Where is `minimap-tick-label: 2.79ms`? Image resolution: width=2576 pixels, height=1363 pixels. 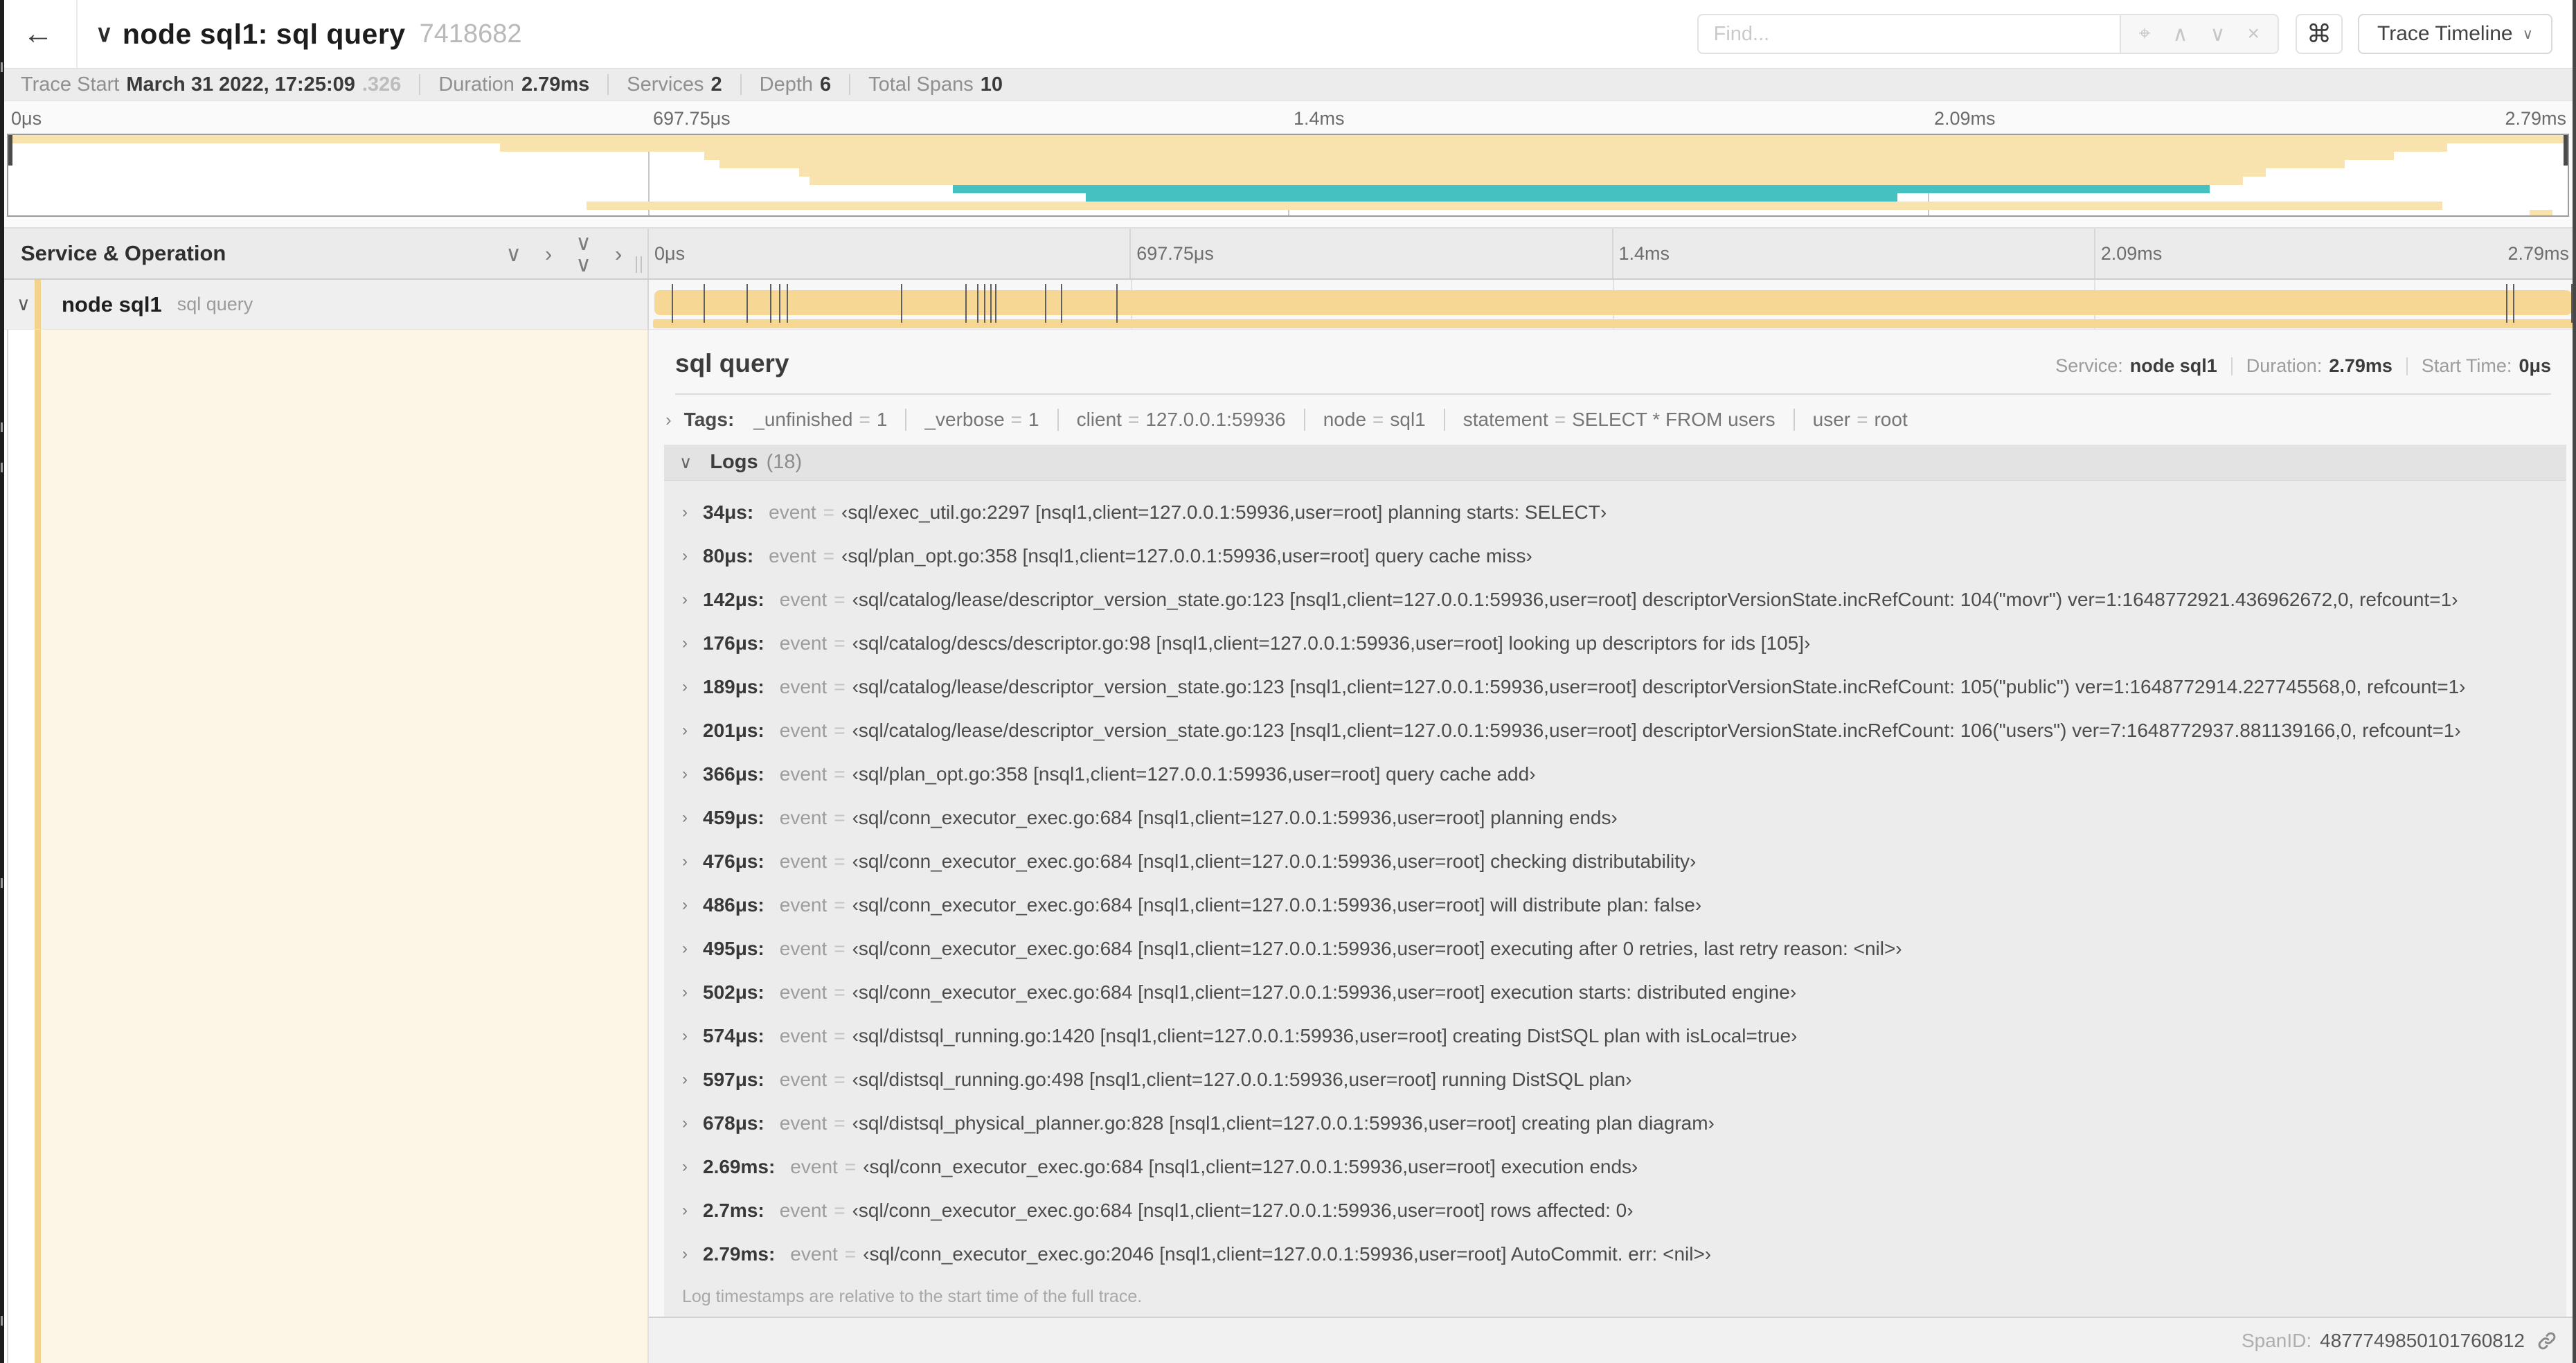 minimap-tick-label: 2.79ms is located at coordinates (2536, 118).